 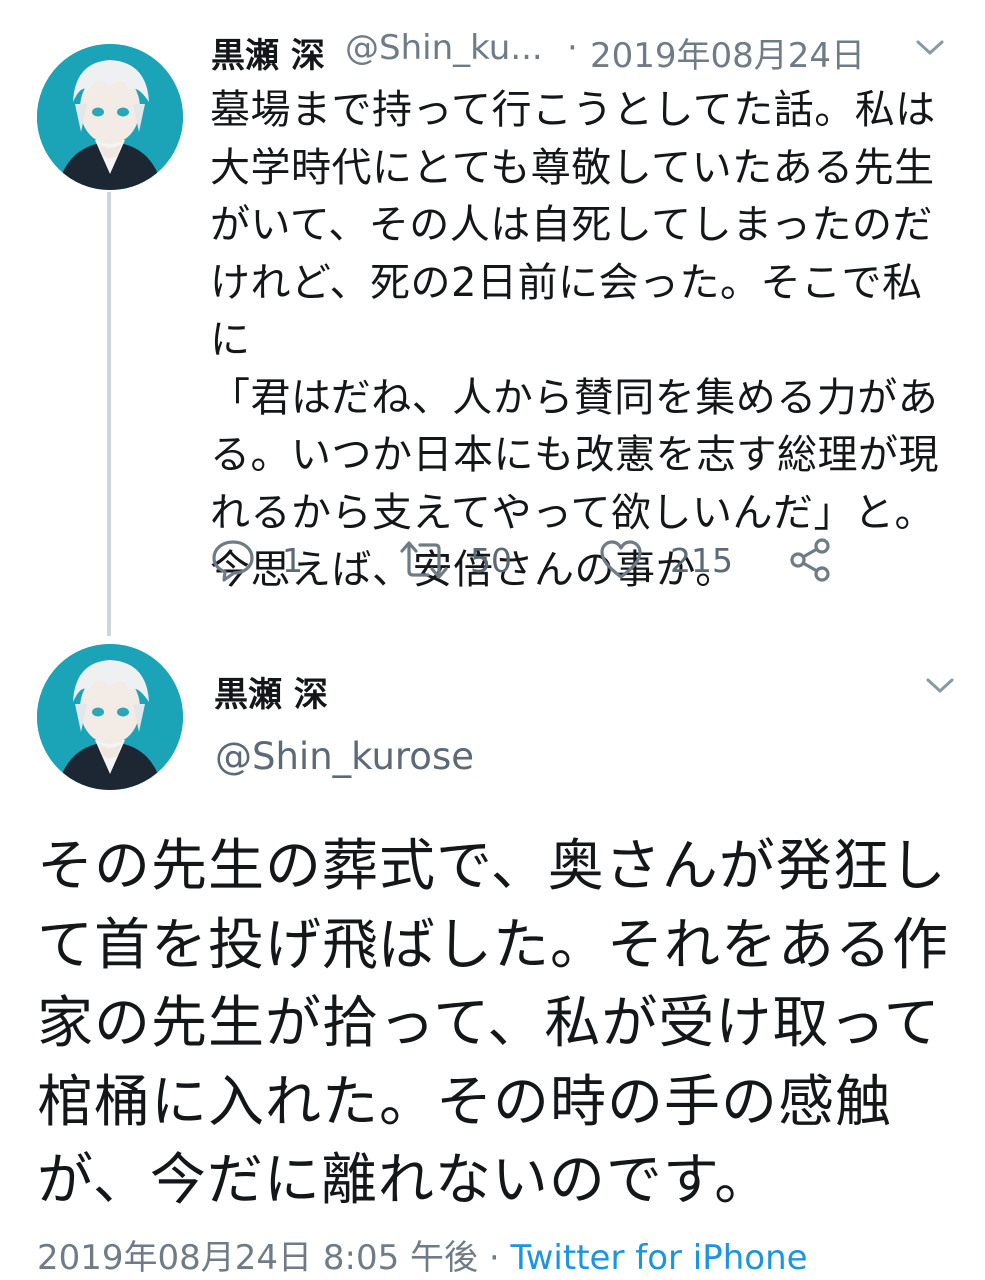 I want to click on author-handle: @Shin_kurose, so click(x=344, y=756).